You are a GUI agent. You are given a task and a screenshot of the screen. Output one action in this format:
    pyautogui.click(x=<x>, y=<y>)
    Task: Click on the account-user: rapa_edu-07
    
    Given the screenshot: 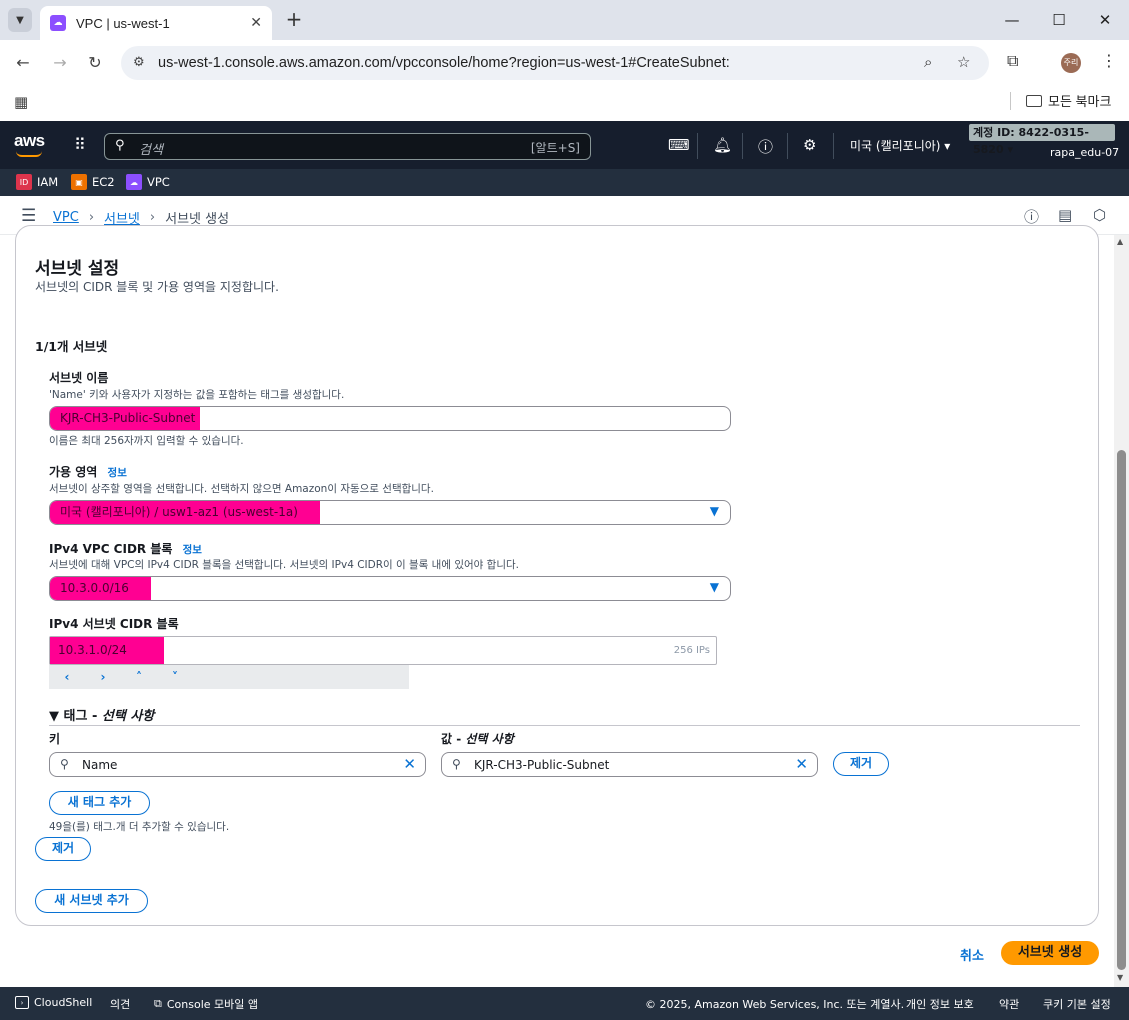 What is the action you would take?
    pyautogui.click(x=1084, y=152)
    